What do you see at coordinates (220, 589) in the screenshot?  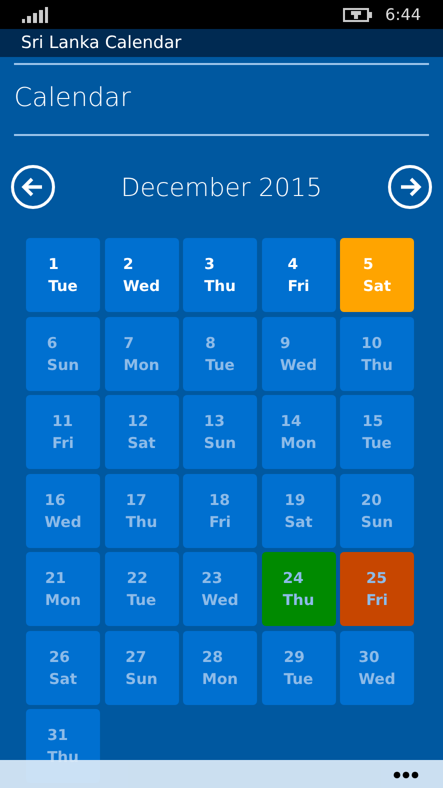 I see `day-tile: 23 Wed` at bounding box center [220, 589].